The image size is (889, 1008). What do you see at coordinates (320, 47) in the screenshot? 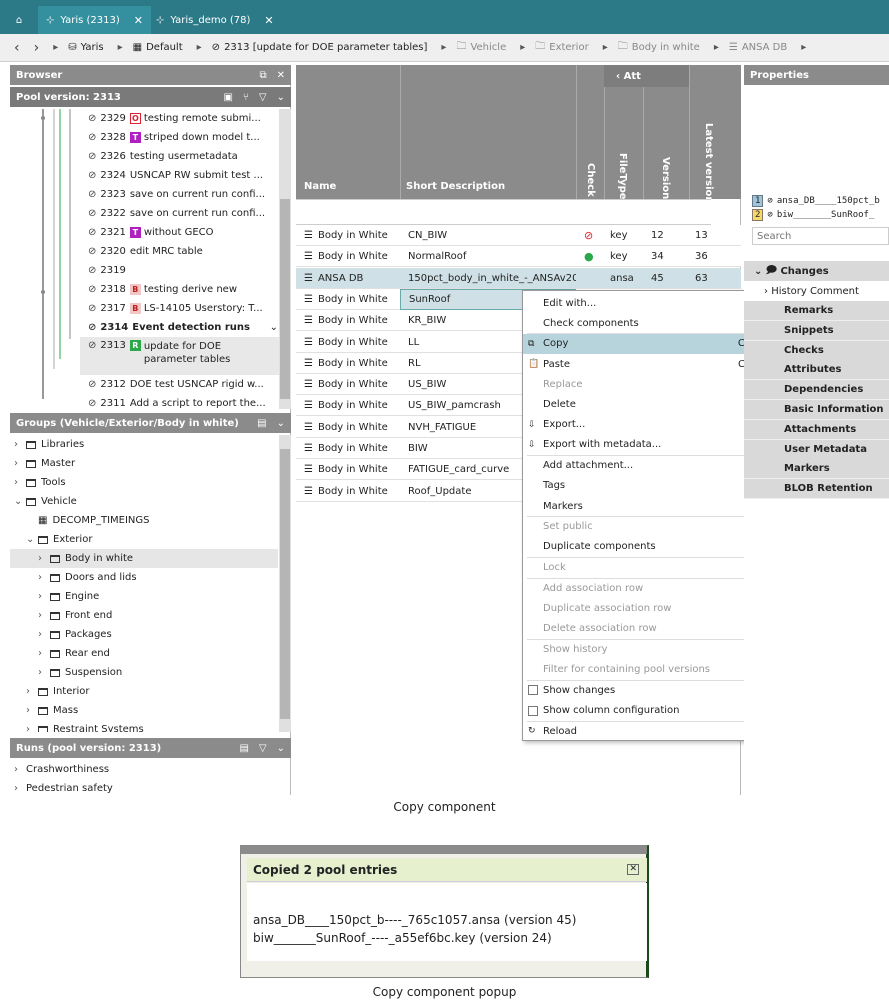
I see `breadcrumb-item: ⊘ 2313 [update for DOE parameter tables]` at bounding box center [320, 47].